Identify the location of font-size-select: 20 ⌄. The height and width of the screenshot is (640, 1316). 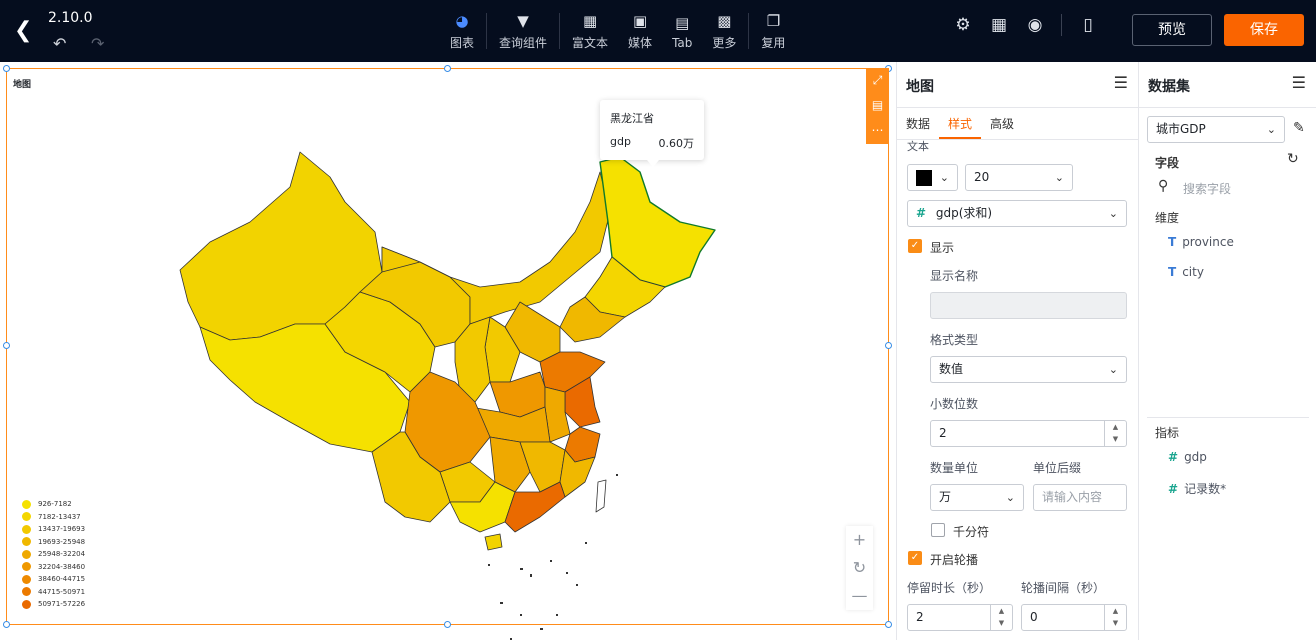
(1019, 177).